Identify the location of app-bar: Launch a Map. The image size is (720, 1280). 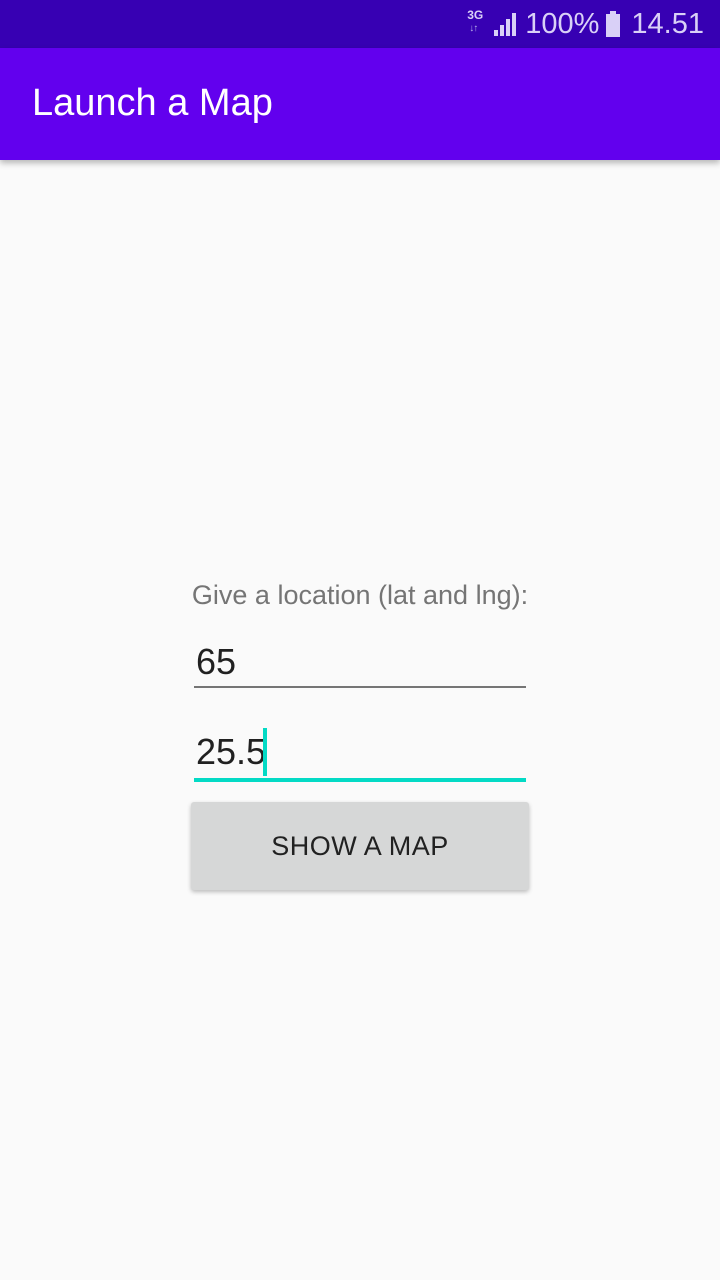
(360, 104).